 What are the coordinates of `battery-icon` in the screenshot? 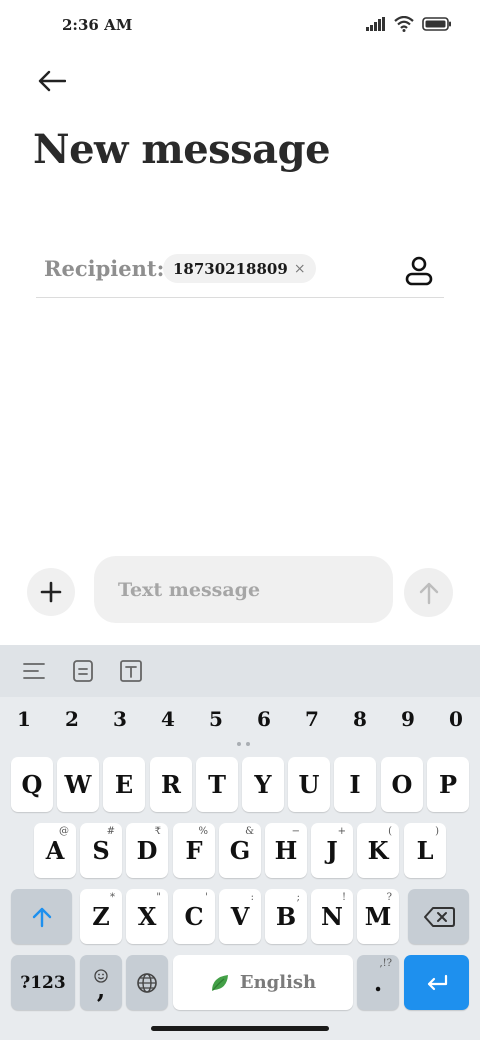 It's located at (436, 24).